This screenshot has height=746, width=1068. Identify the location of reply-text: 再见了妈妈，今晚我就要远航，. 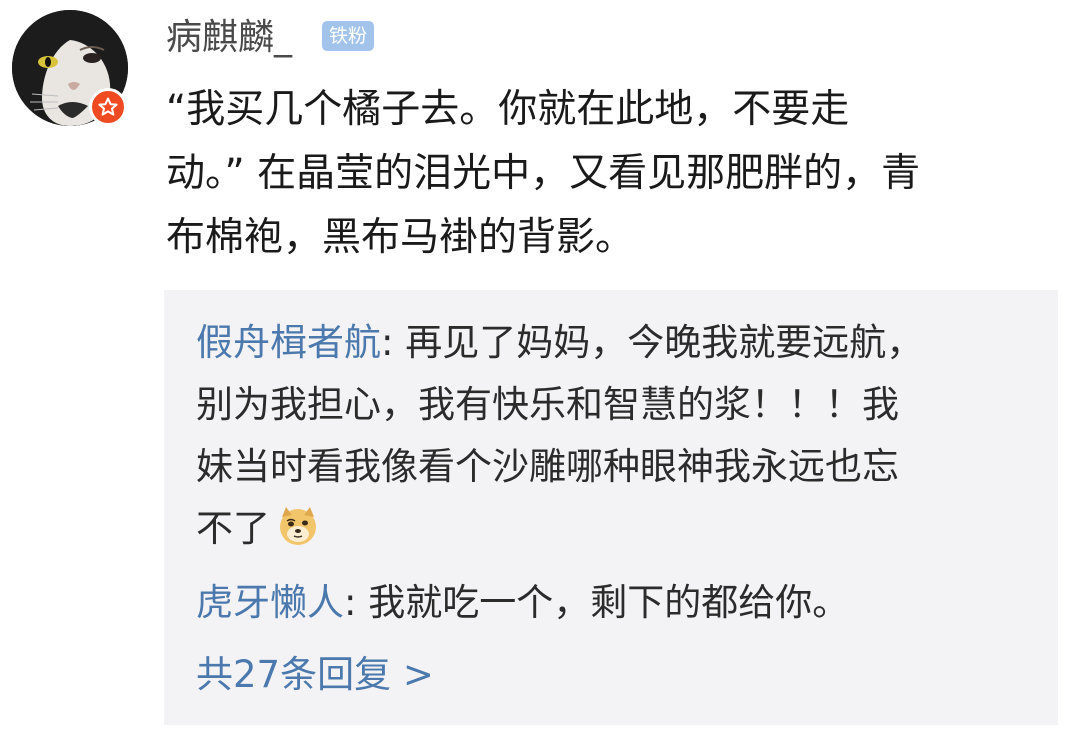
(664, 342).